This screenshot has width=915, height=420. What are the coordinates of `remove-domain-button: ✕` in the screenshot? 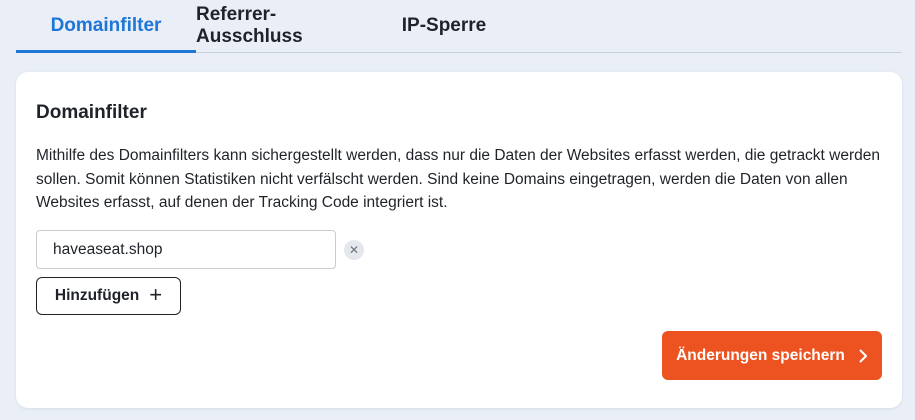 It's located at (354, 249).